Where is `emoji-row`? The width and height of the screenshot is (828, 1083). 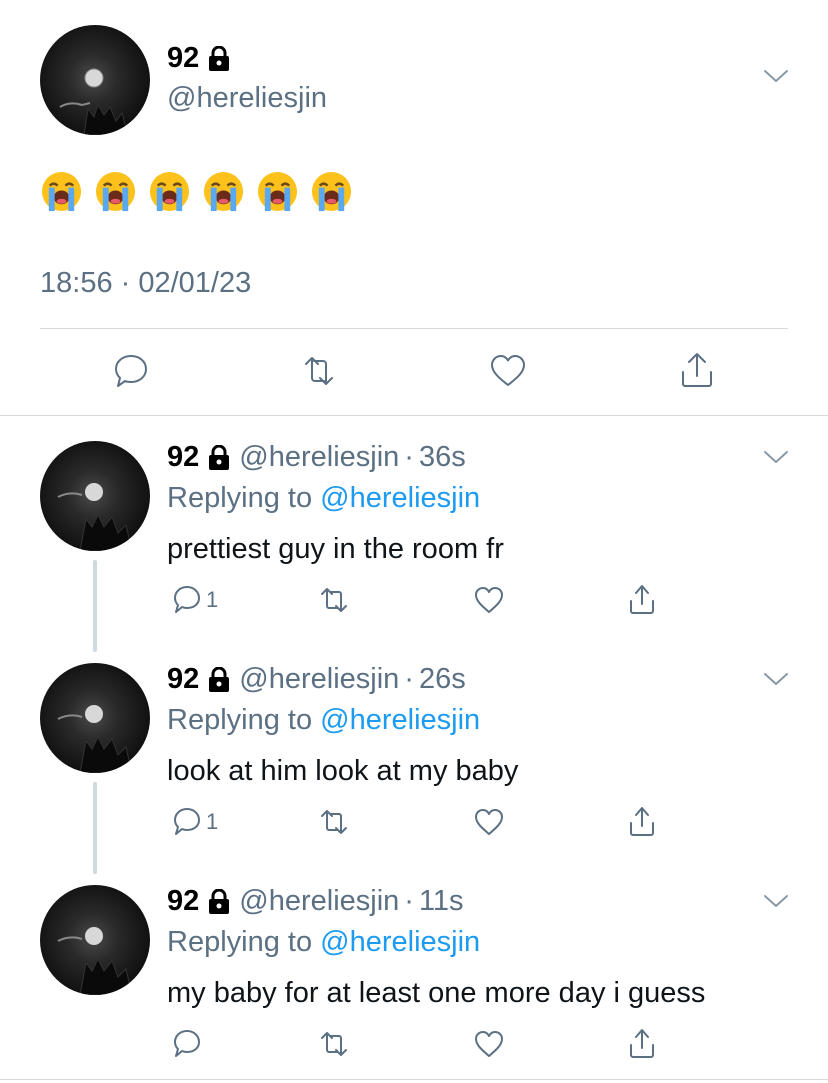
emoji-row is located at coordinates (196, 191).